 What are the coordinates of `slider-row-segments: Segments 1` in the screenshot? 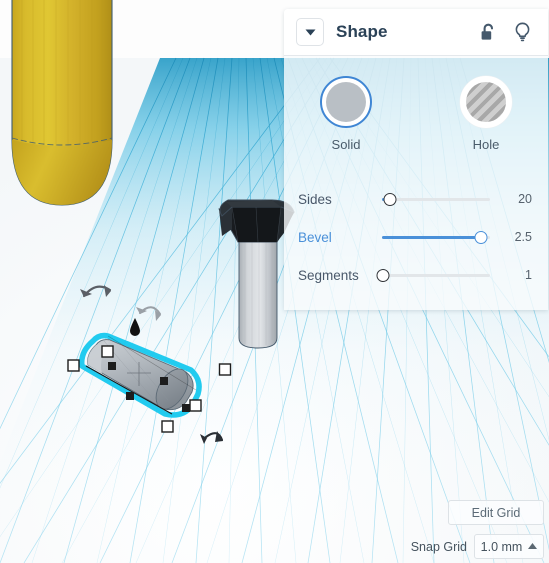 It's located at (415, 275).